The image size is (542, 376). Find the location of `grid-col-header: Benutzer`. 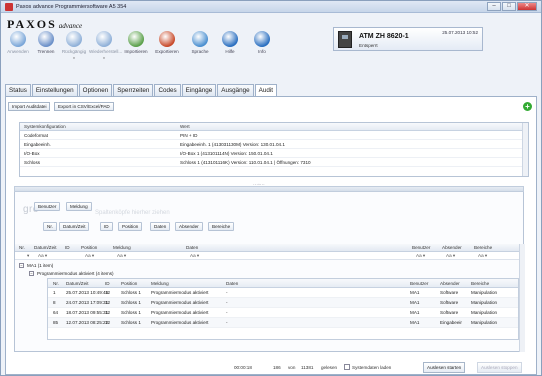

grid-col-header: Benutzer is located at coordinates (421, 247).